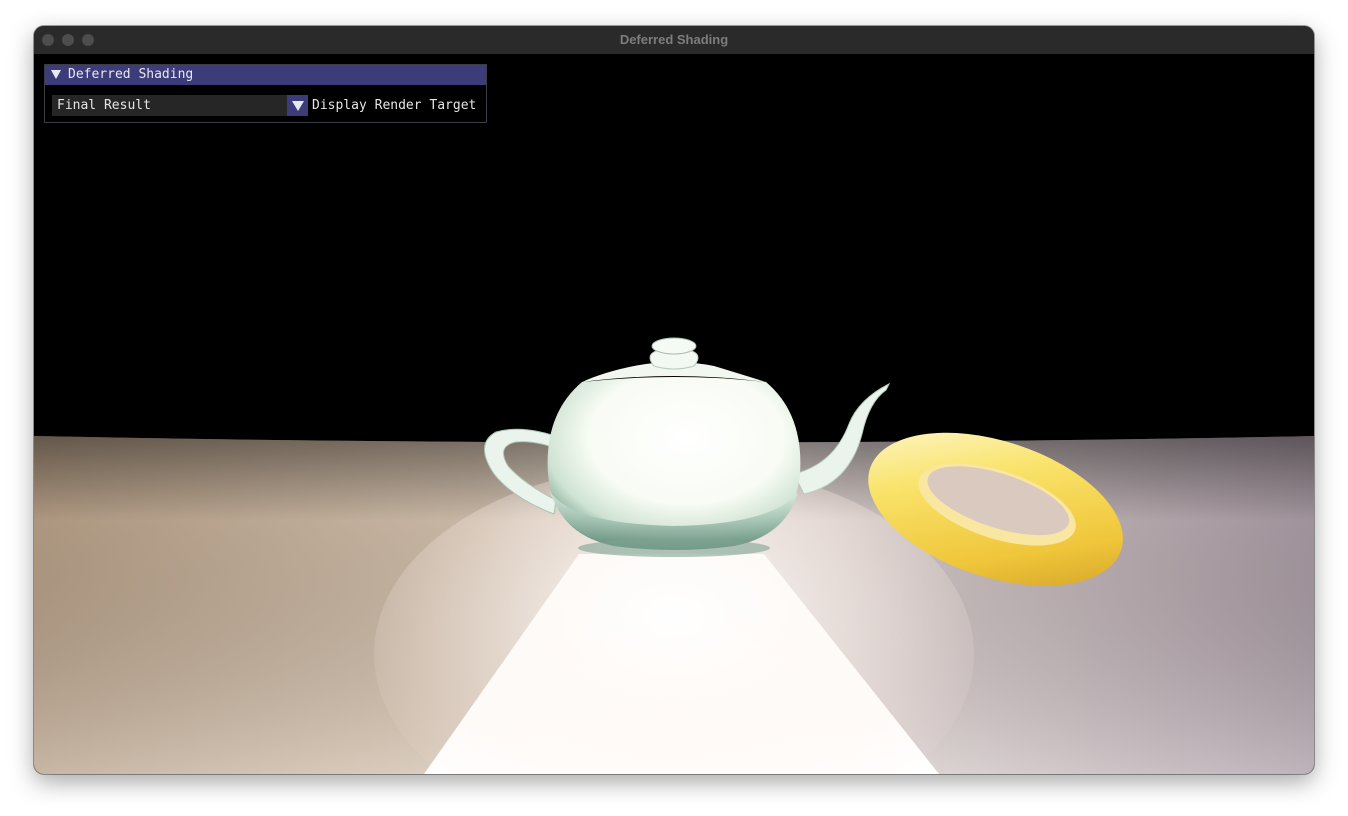 This screenshot has height=816, width=1348. I want to click on combo-dropdown-button, so click(297, 105).